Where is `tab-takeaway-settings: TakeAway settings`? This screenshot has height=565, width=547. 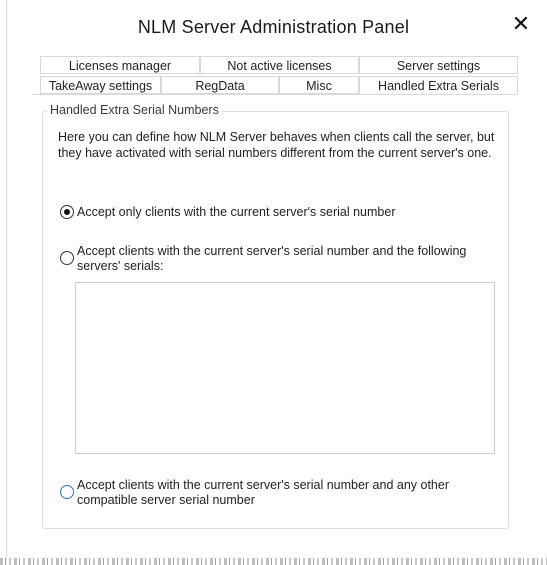
tab-takeaway-settings: TakeAway settings is located at coordinates (100, 85).